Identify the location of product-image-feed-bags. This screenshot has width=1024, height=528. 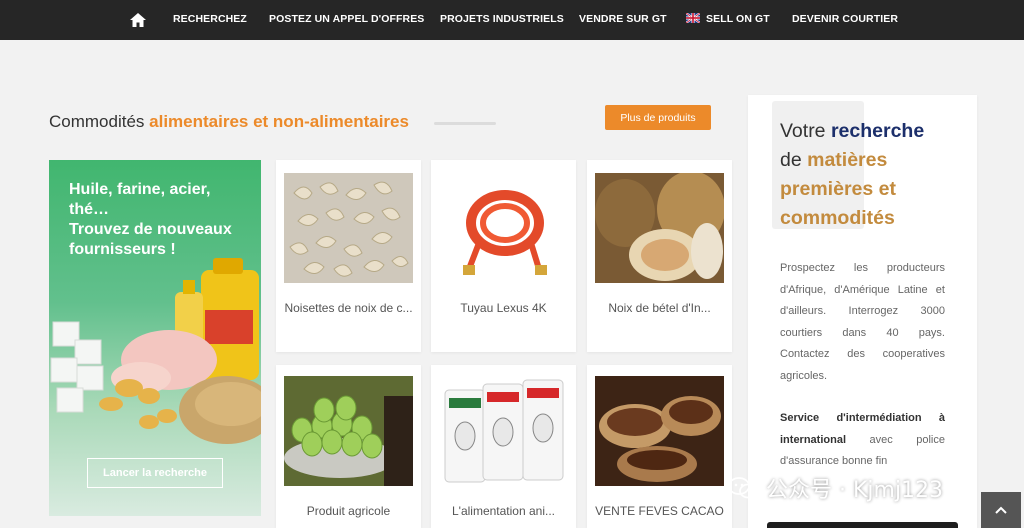
(503, 431).